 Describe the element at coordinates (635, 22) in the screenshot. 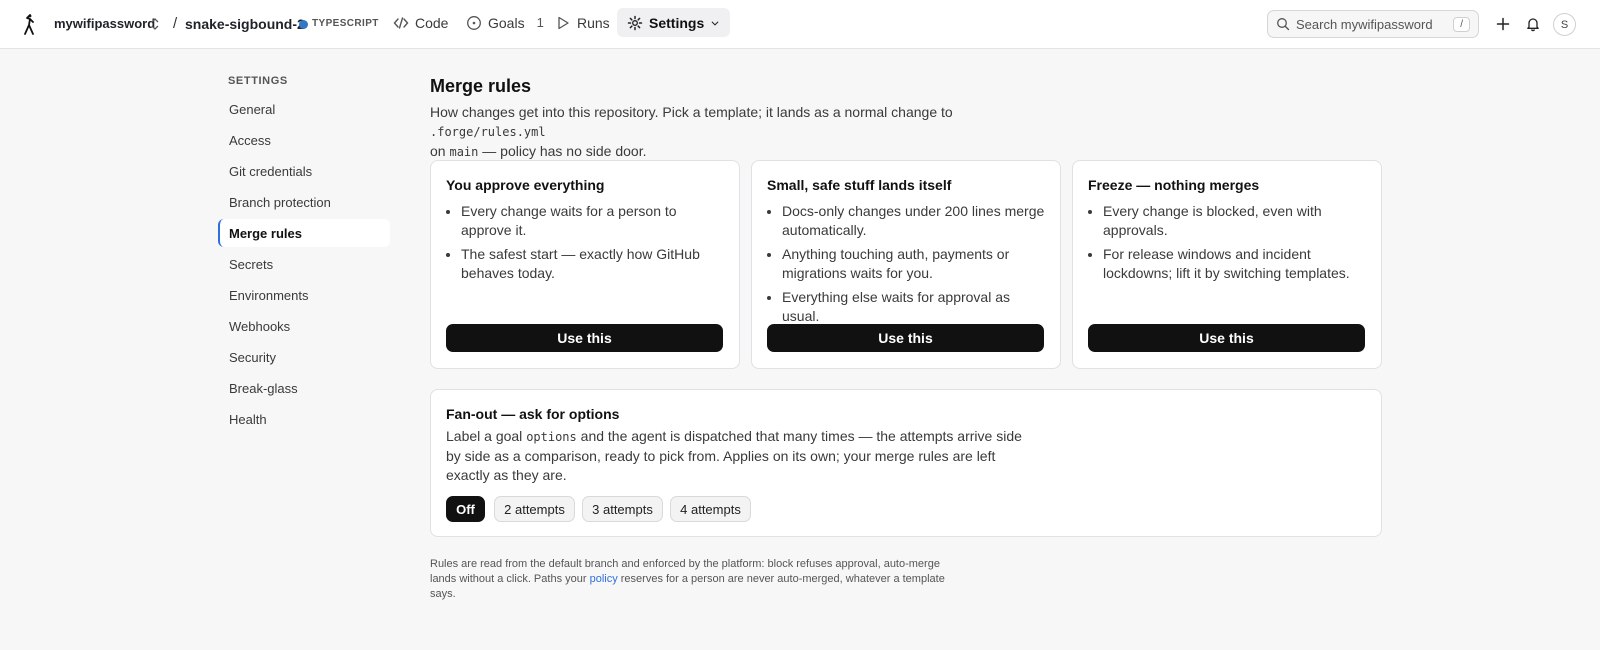

I see `gear-icon` at that location.